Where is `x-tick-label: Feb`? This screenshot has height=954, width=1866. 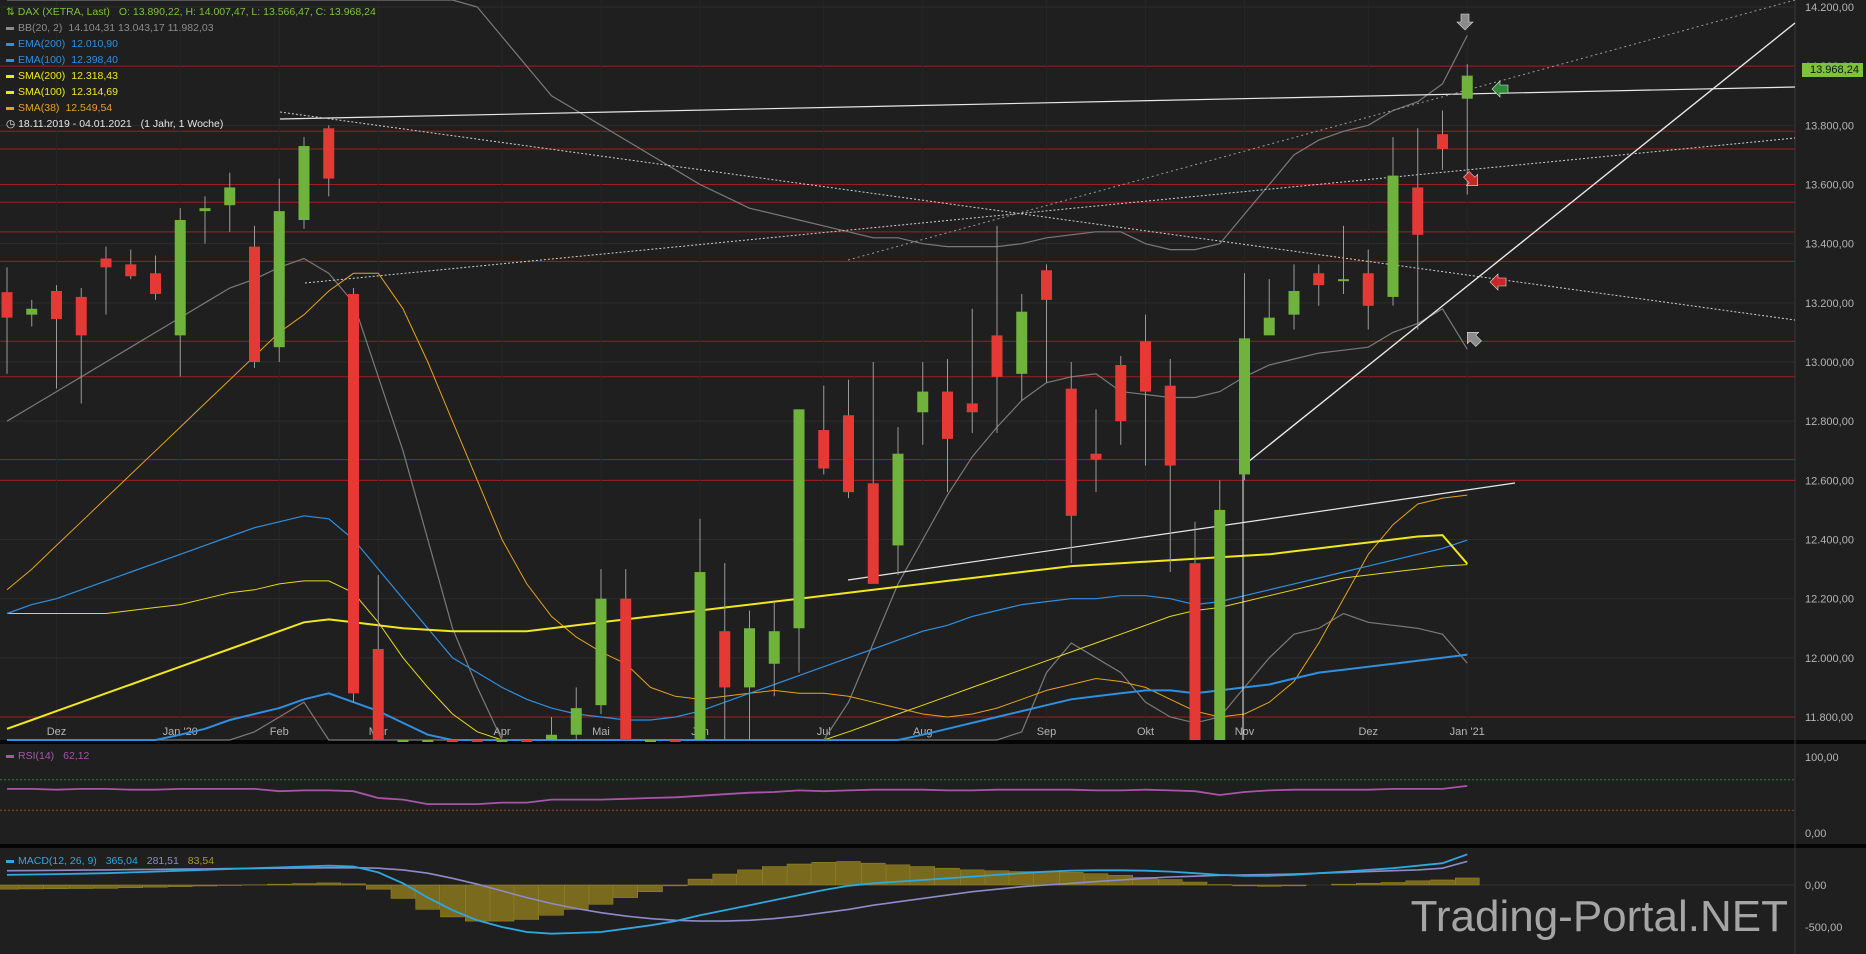 x-tick-label: Feb is located at coordinates (279, 732).